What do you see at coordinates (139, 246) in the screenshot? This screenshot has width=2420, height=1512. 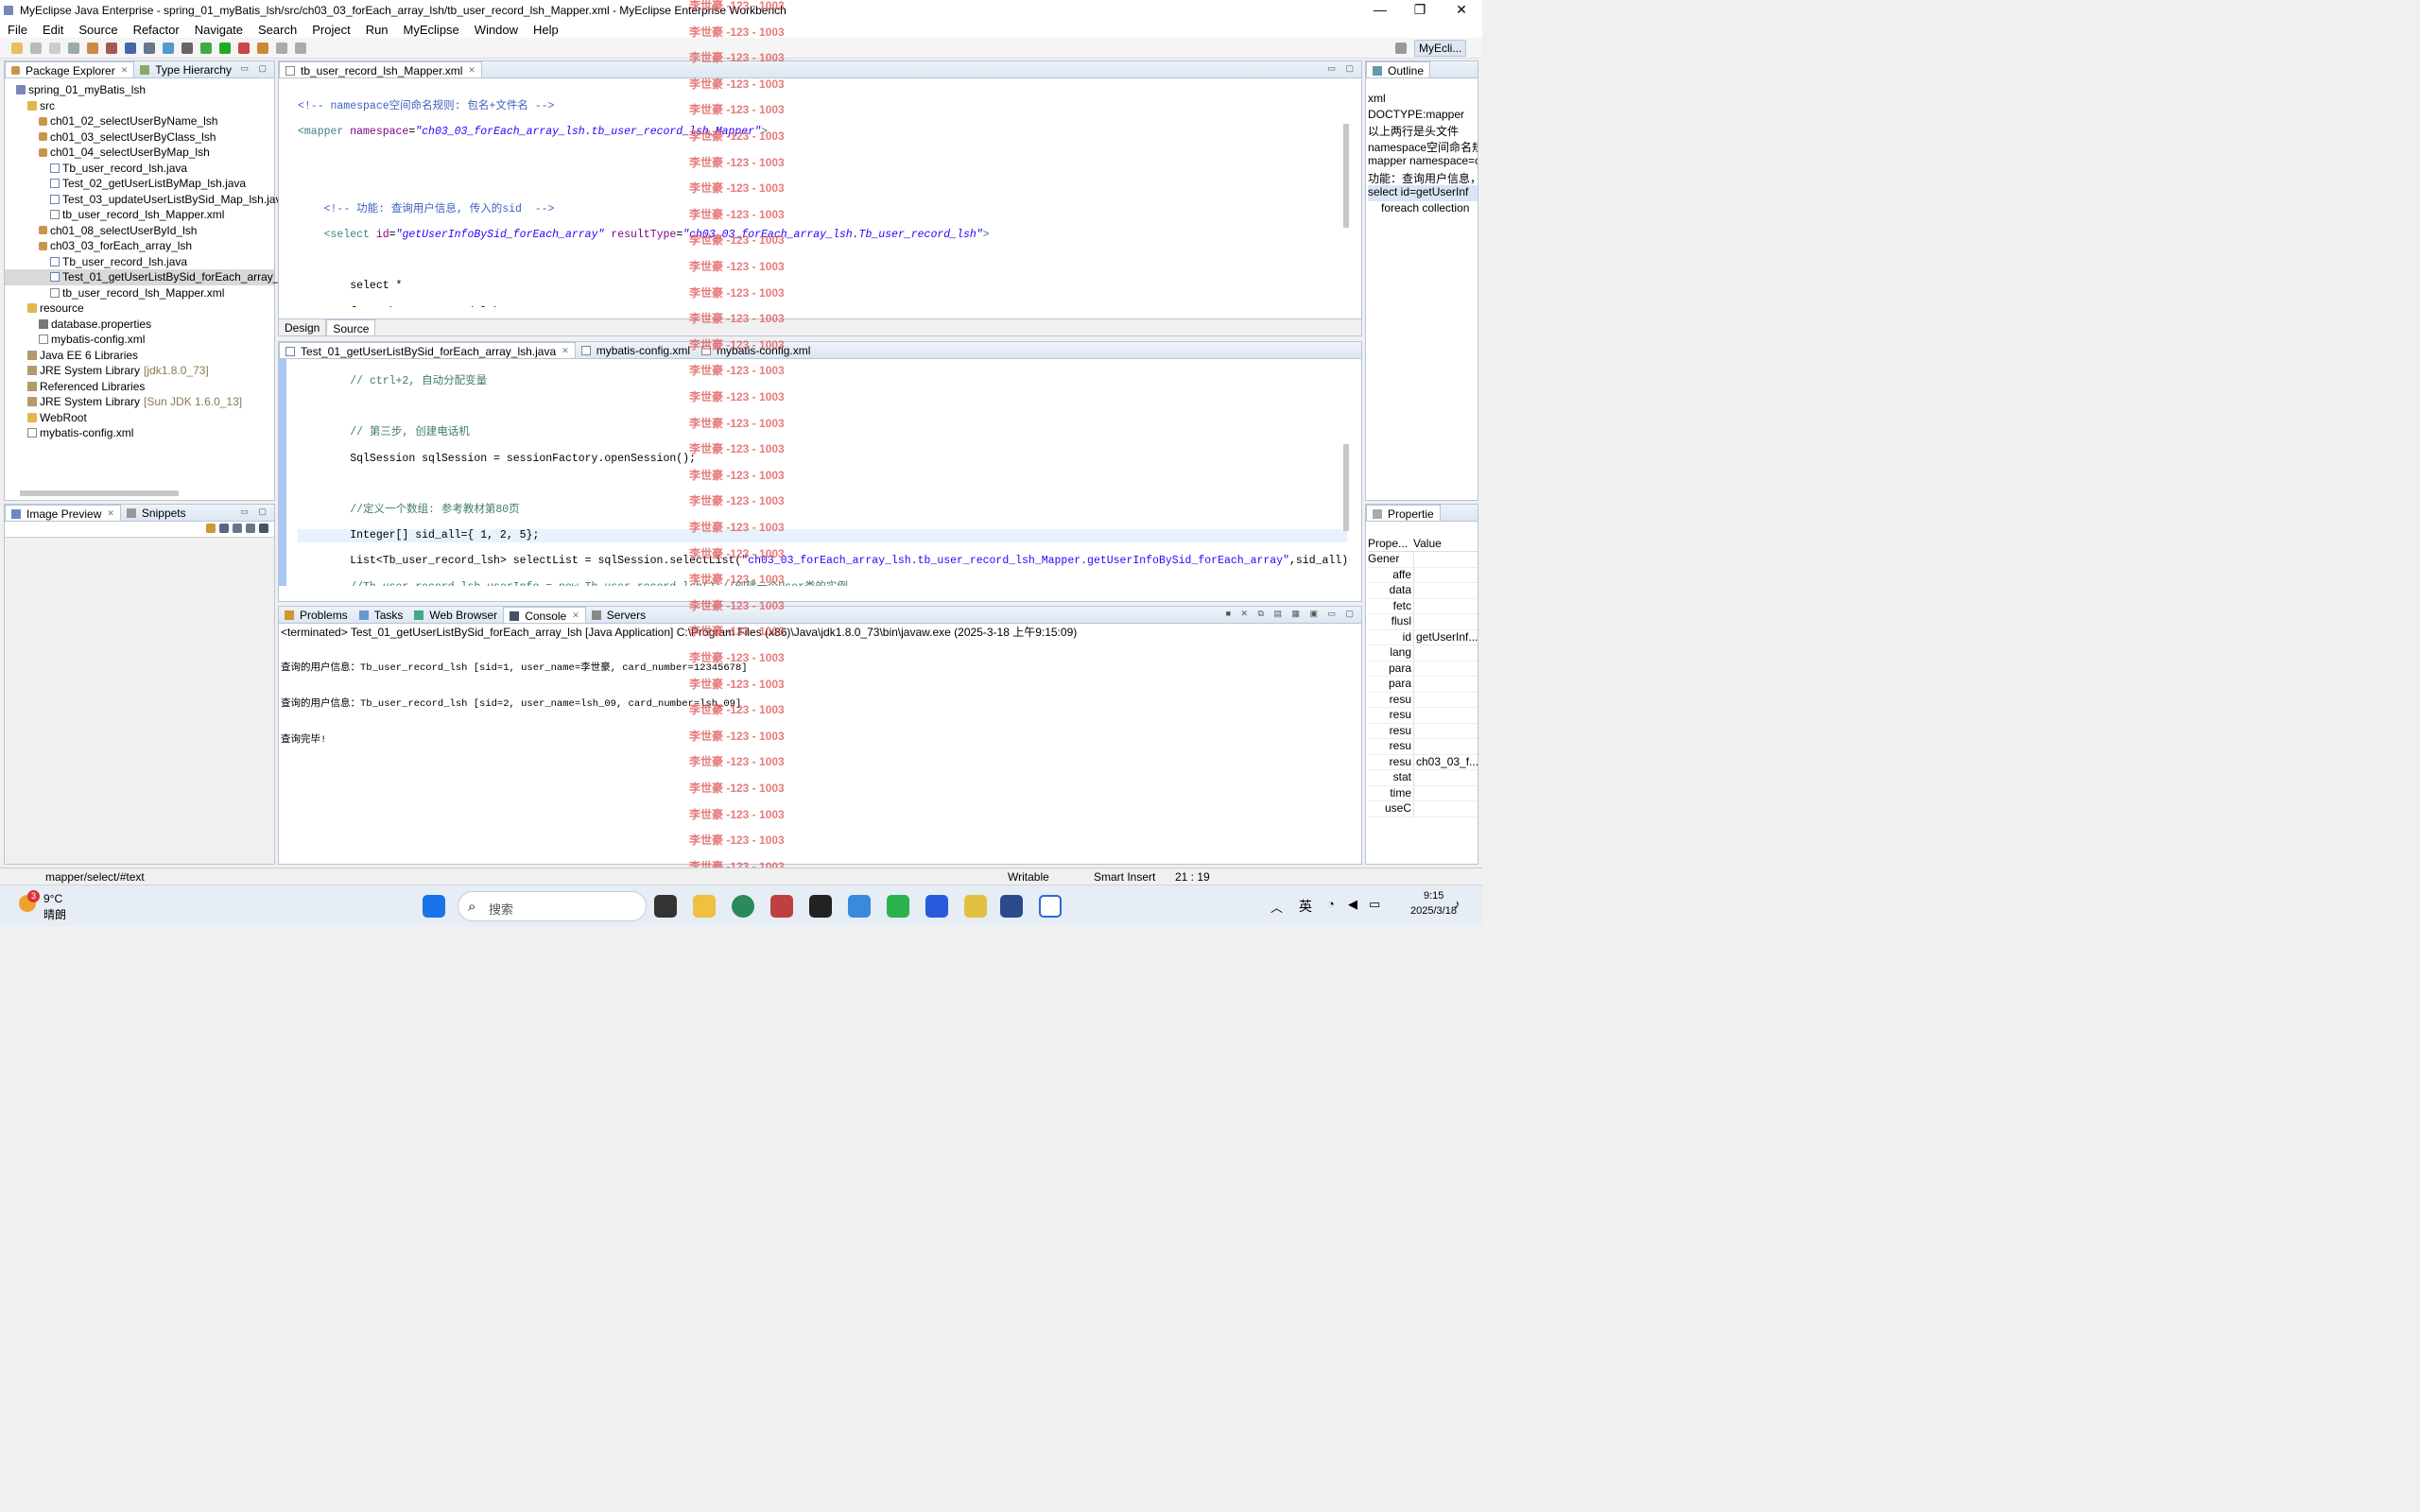 I see `tree-item: ch03_03_forEach_array_lsh` at bounding box center [139, 246].